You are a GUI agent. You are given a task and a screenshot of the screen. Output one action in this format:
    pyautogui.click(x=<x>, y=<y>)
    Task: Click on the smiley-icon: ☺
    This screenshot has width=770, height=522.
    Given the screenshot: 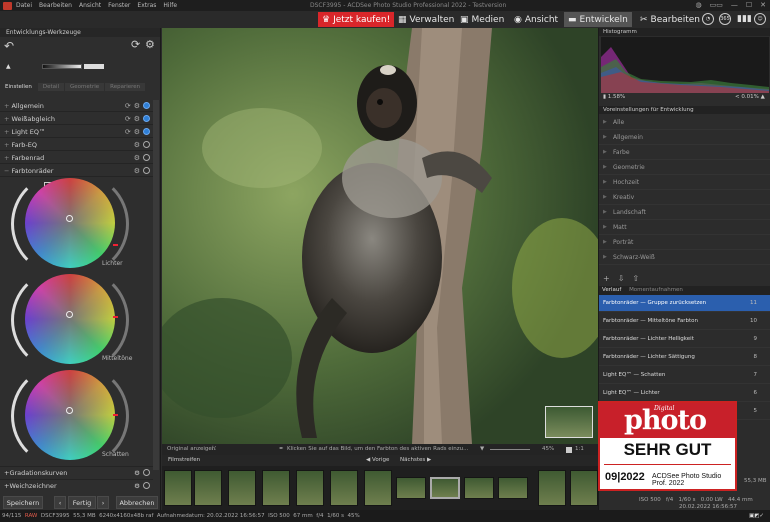 What is the action you would take?
    pyautogui.click(x=760, y=19)
    